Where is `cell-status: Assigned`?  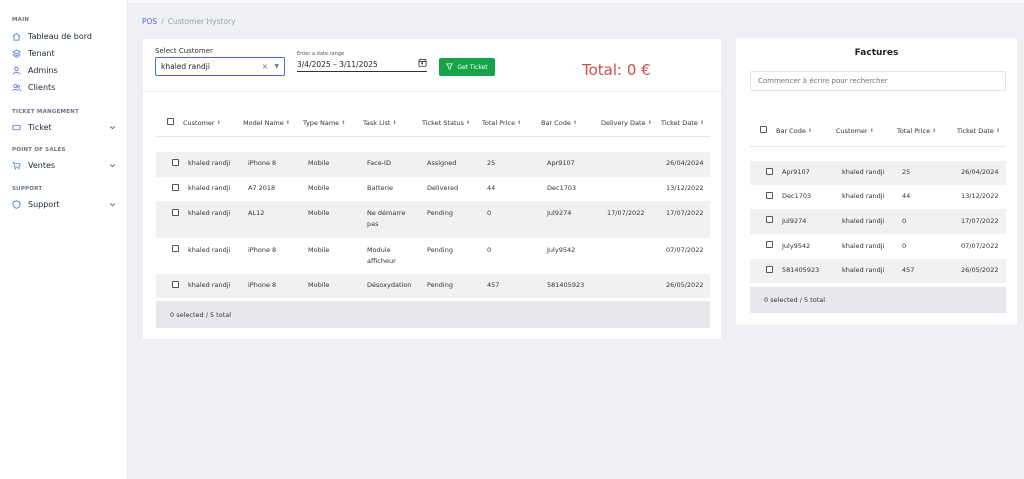 cell-status: Assigned is located at coordinates (442, 163).